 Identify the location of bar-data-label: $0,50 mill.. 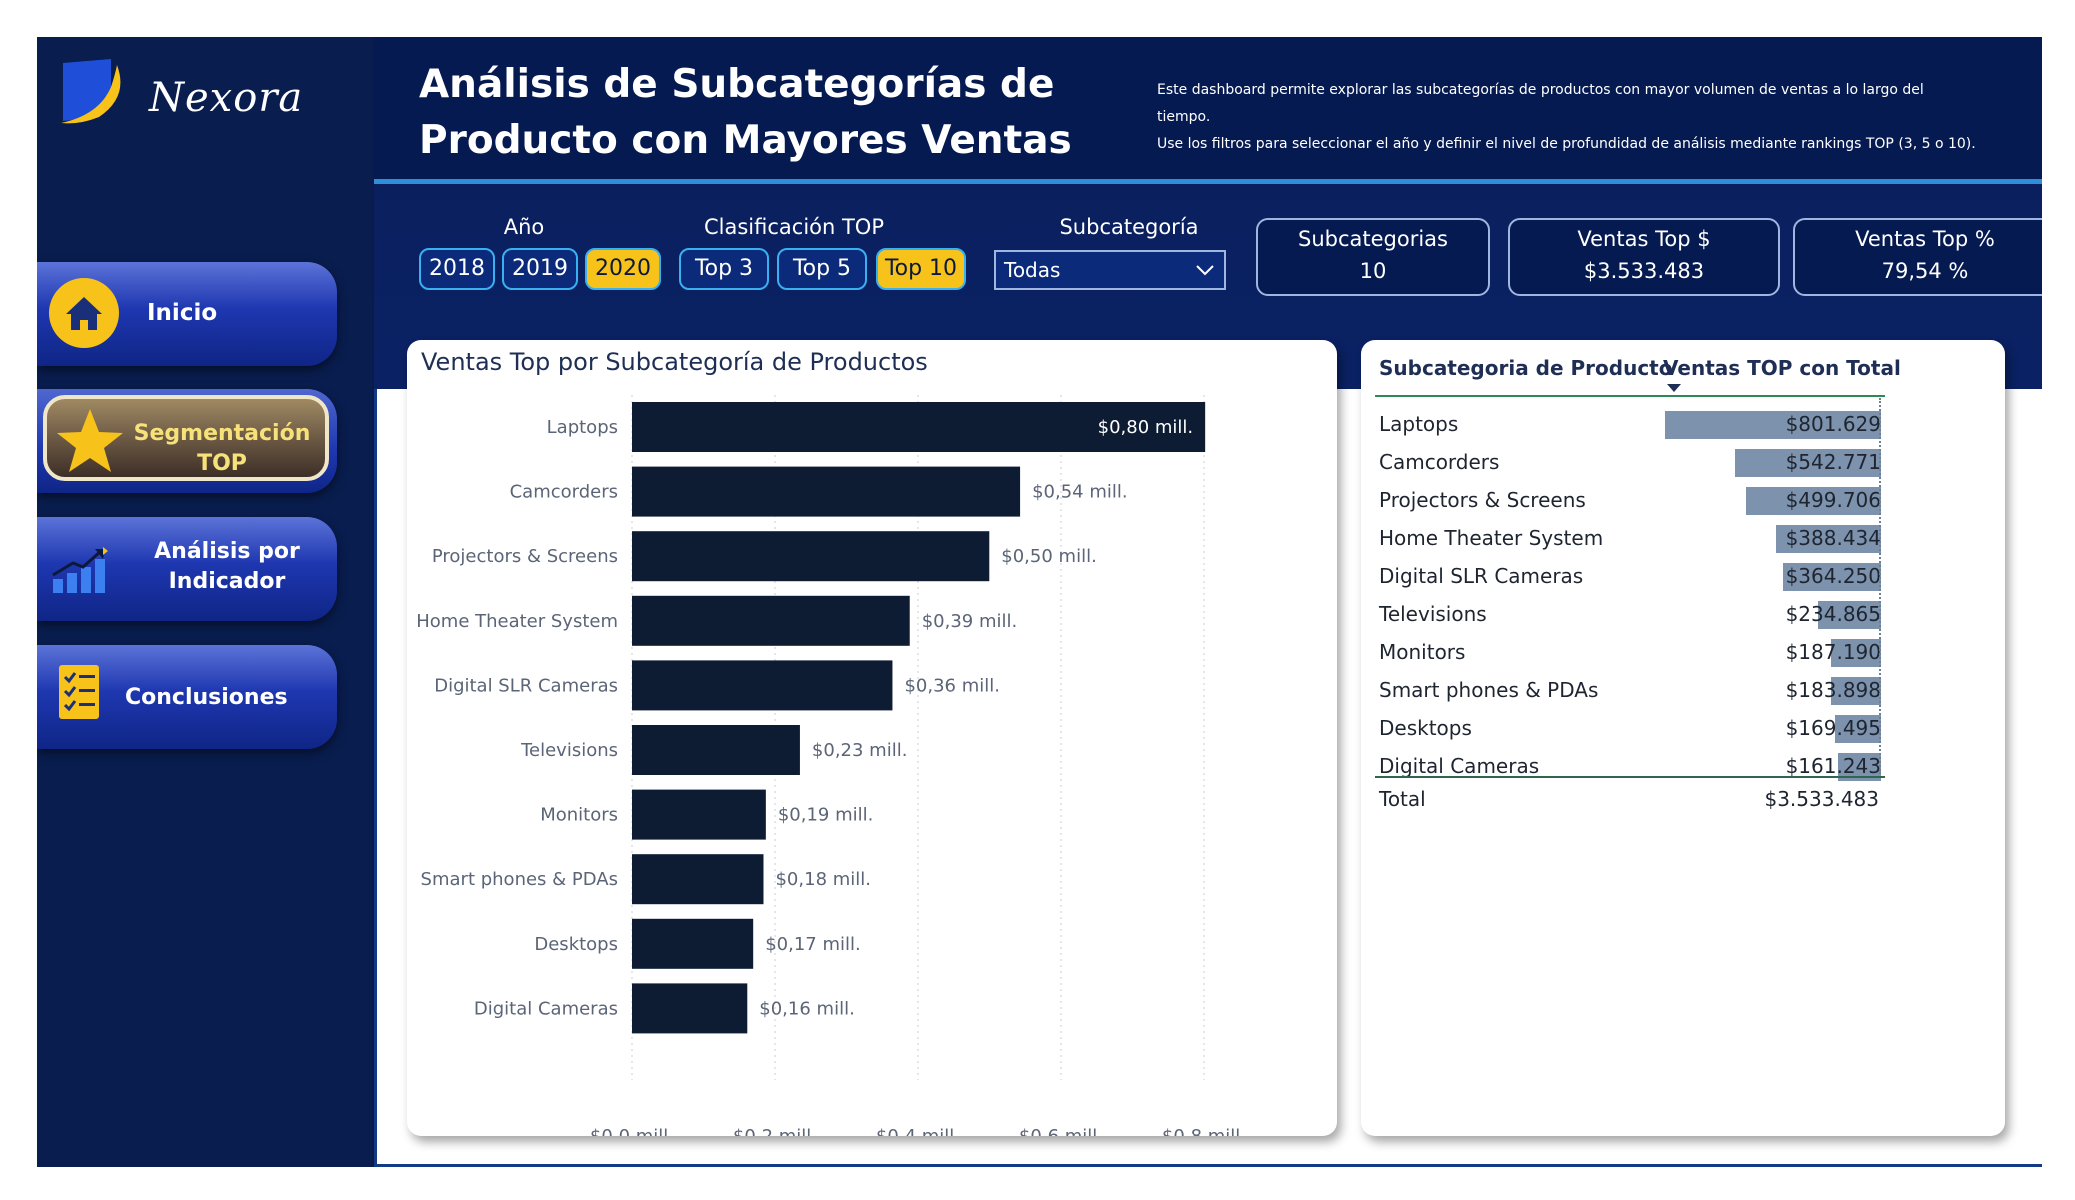
(1049, 556).